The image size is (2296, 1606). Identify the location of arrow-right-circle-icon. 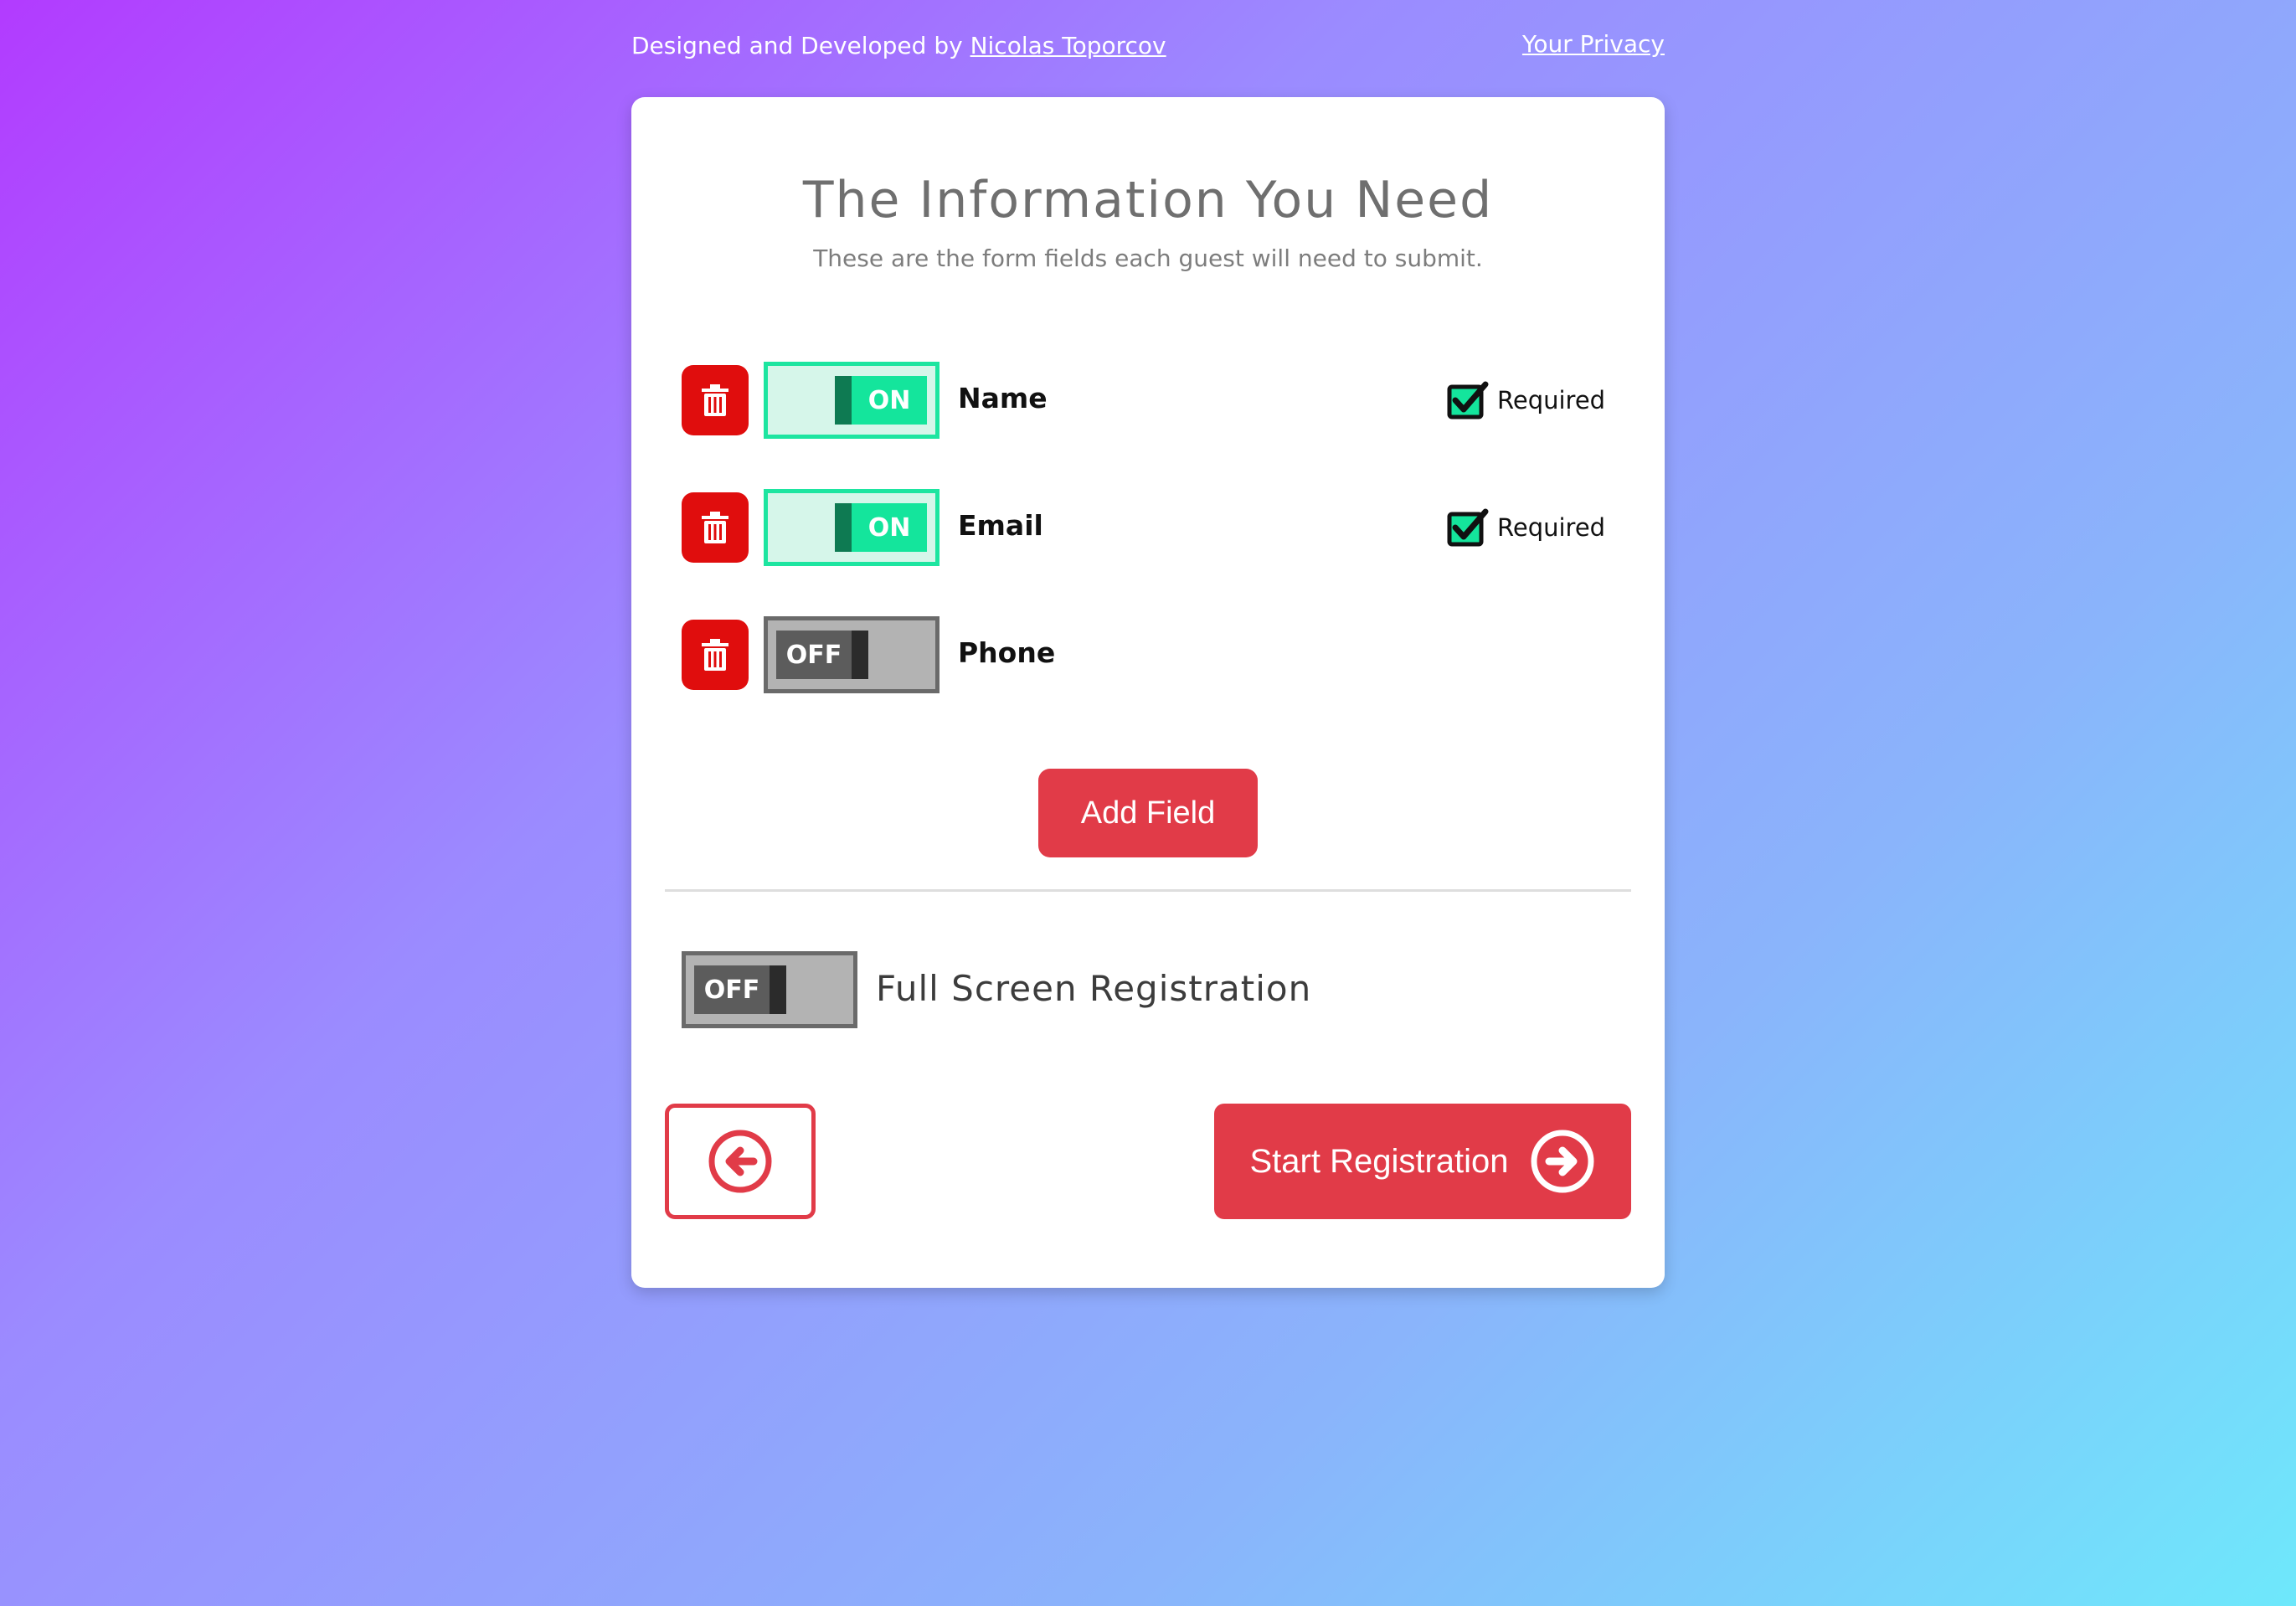
(1562, 1162).